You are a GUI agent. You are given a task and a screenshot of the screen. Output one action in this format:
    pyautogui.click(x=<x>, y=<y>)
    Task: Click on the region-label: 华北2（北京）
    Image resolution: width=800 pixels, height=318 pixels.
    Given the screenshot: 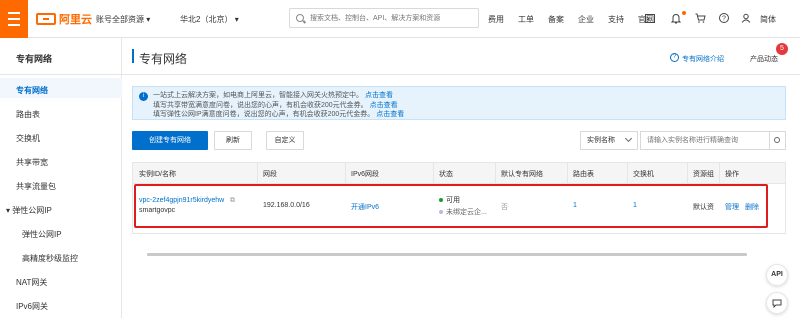 What is the action you would take?
    pyautogui.click(x=206, y=19)
    